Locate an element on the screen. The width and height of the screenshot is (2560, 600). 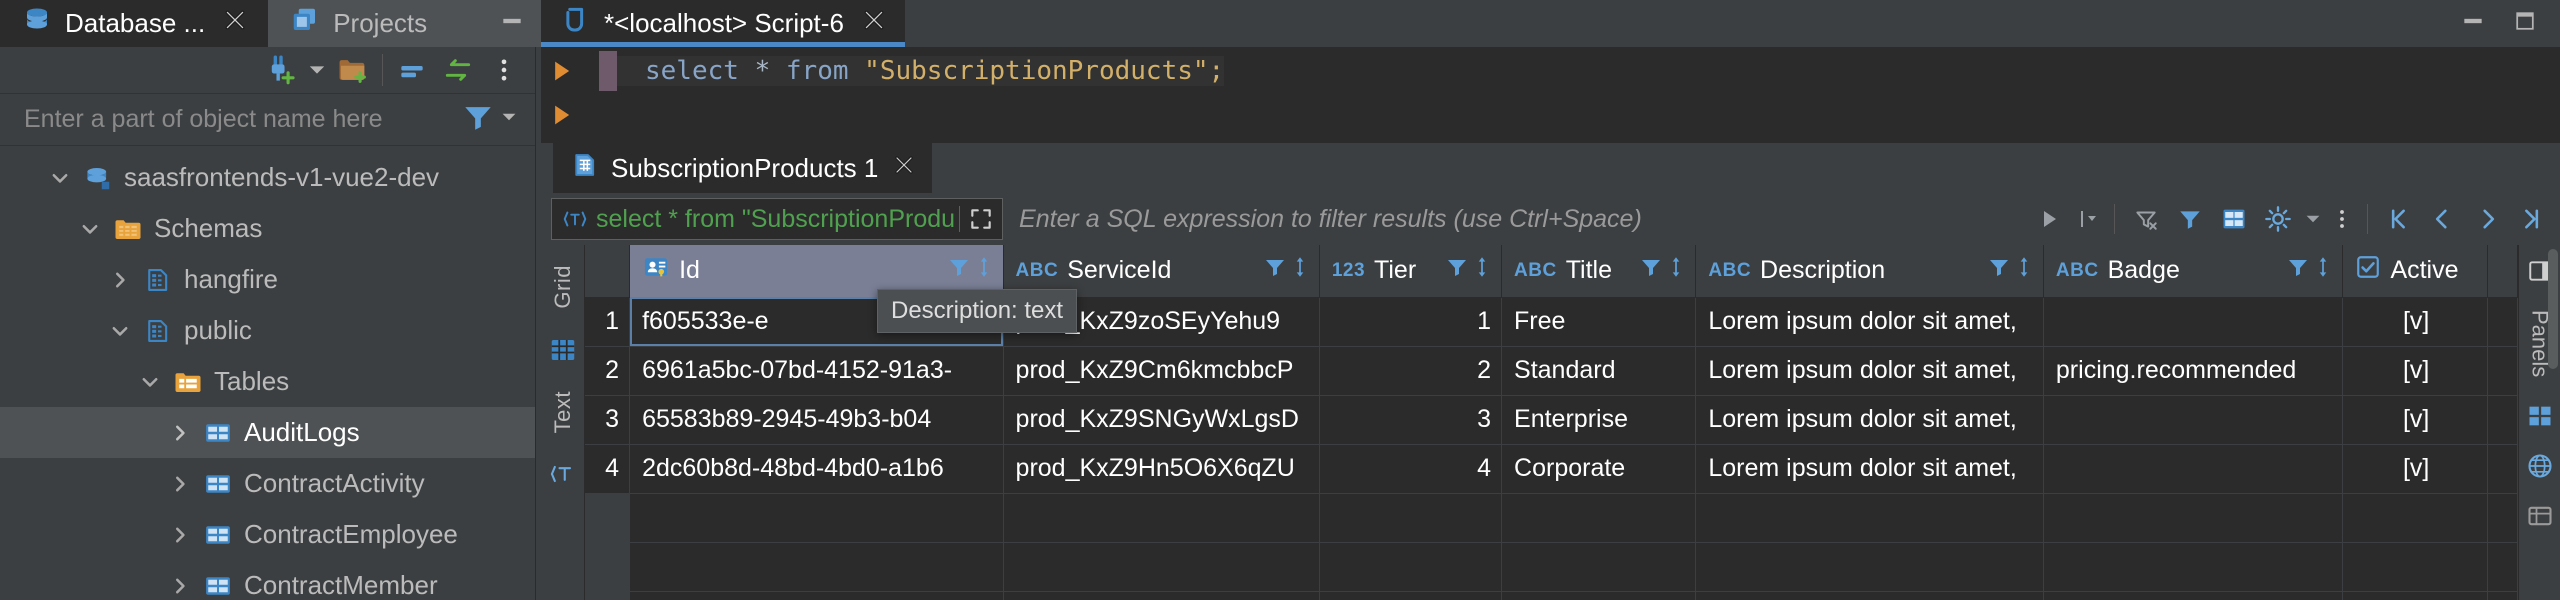
filter-source-sql: select * from "SubscriptionProdu is located at coordinates (777, 219).